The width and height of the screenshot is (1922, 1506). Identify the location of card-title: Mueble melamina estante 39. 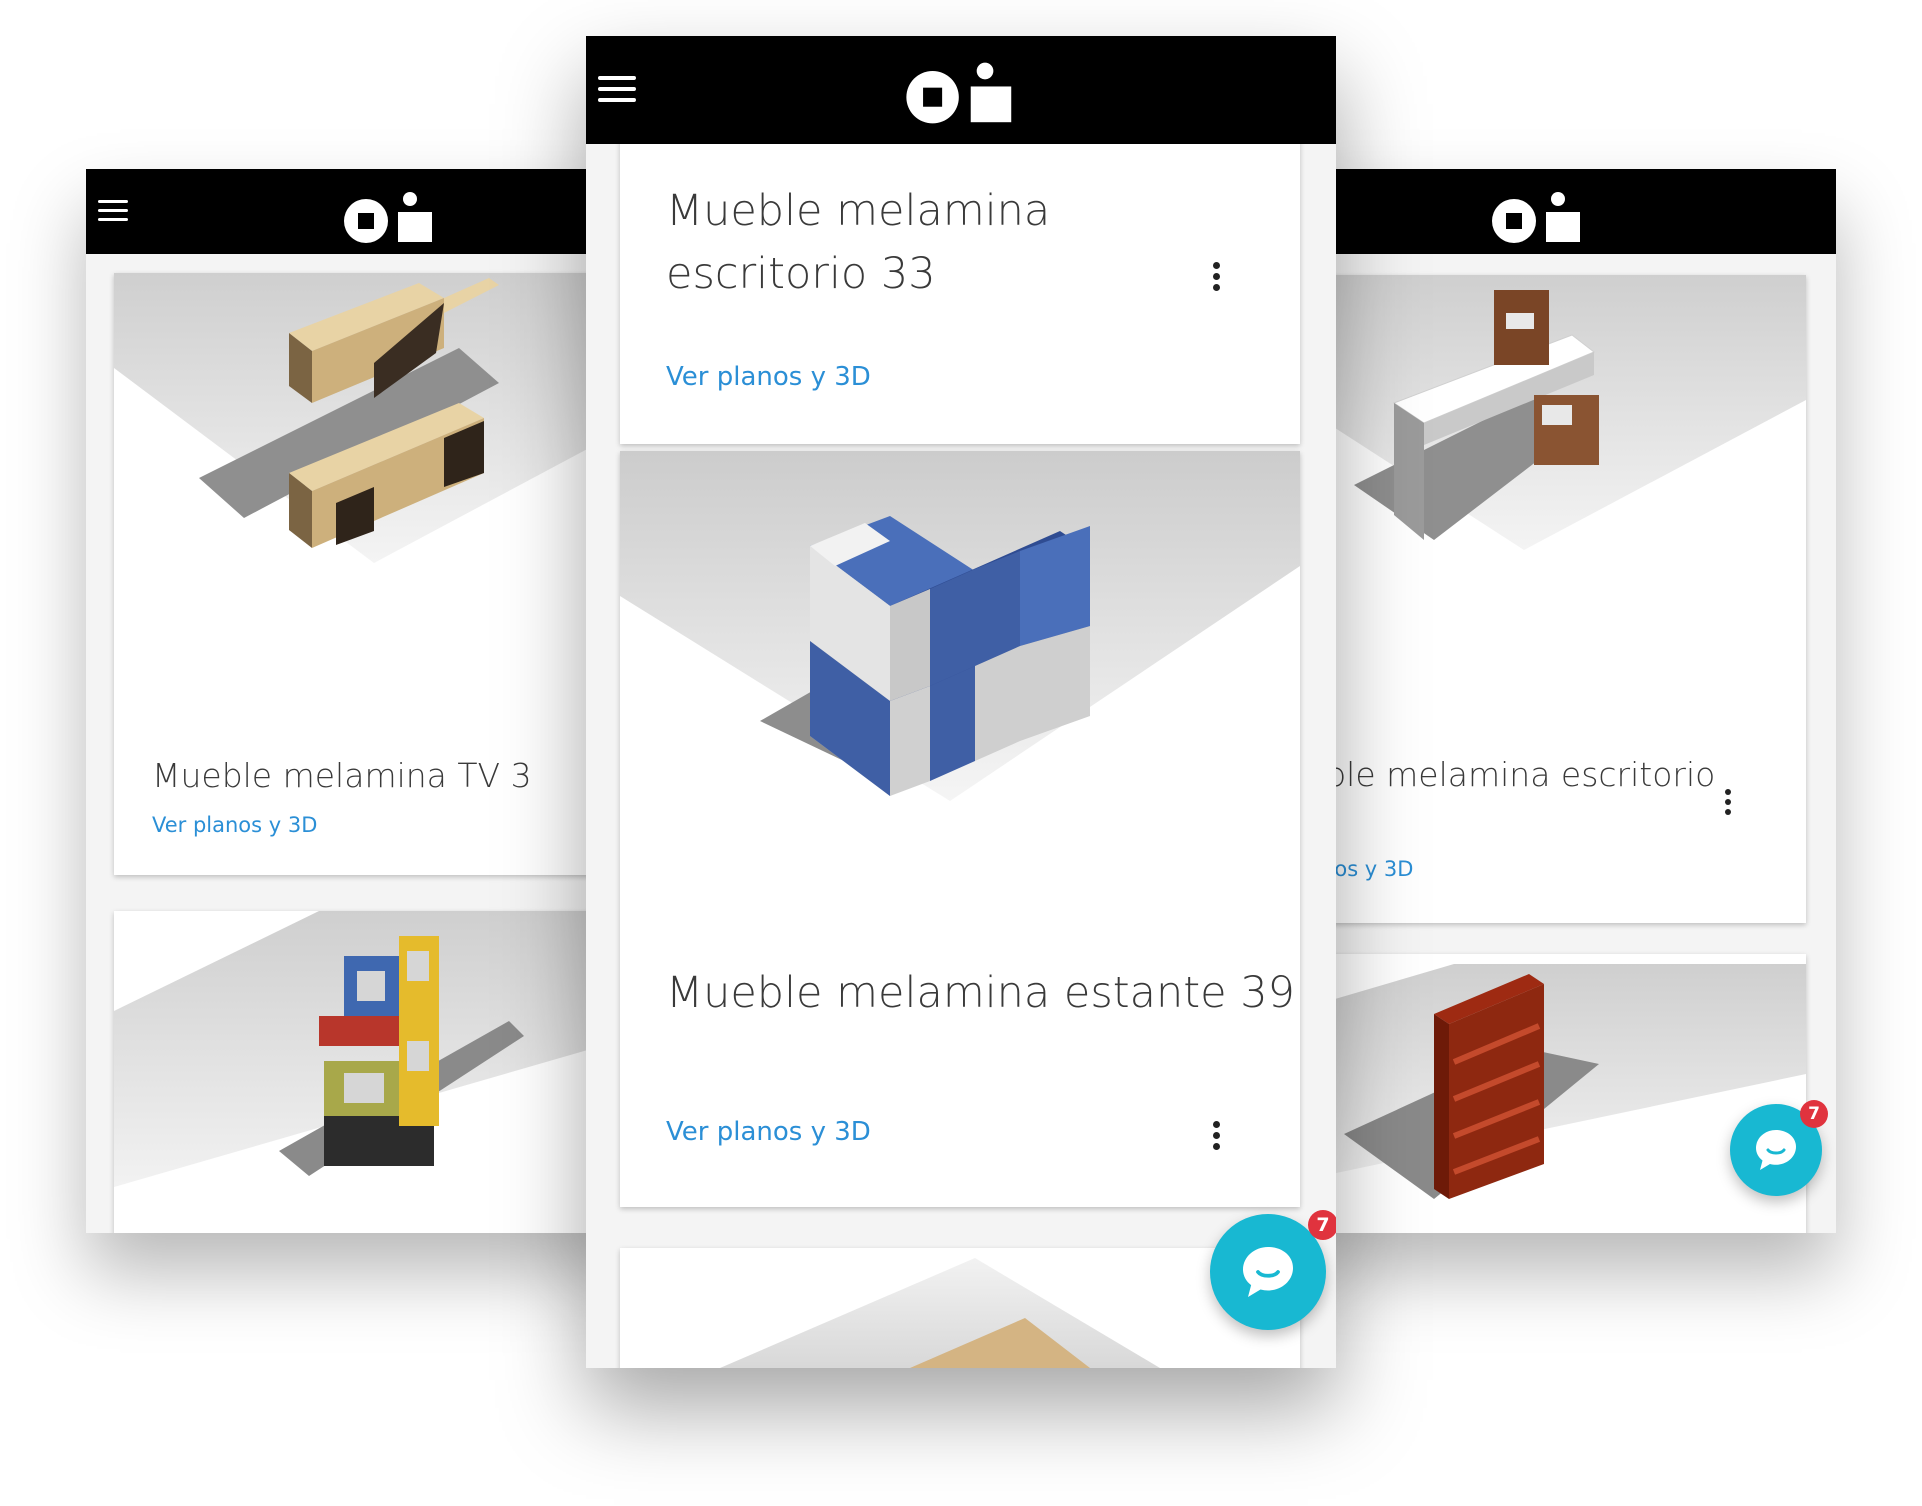
(980, 993).